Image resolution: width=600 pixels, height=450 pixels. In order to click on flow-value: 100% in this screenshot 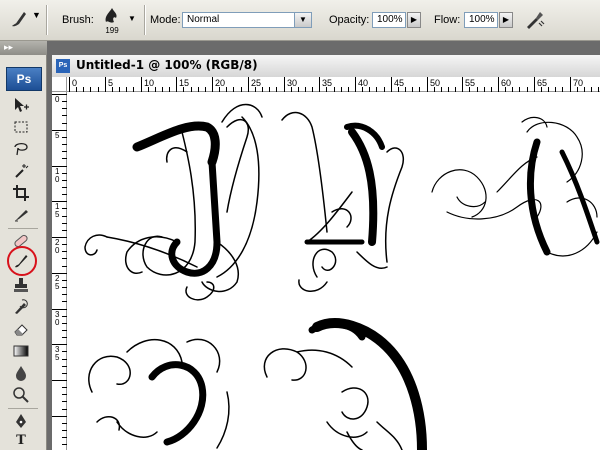, I will do `click(482, 19)`.